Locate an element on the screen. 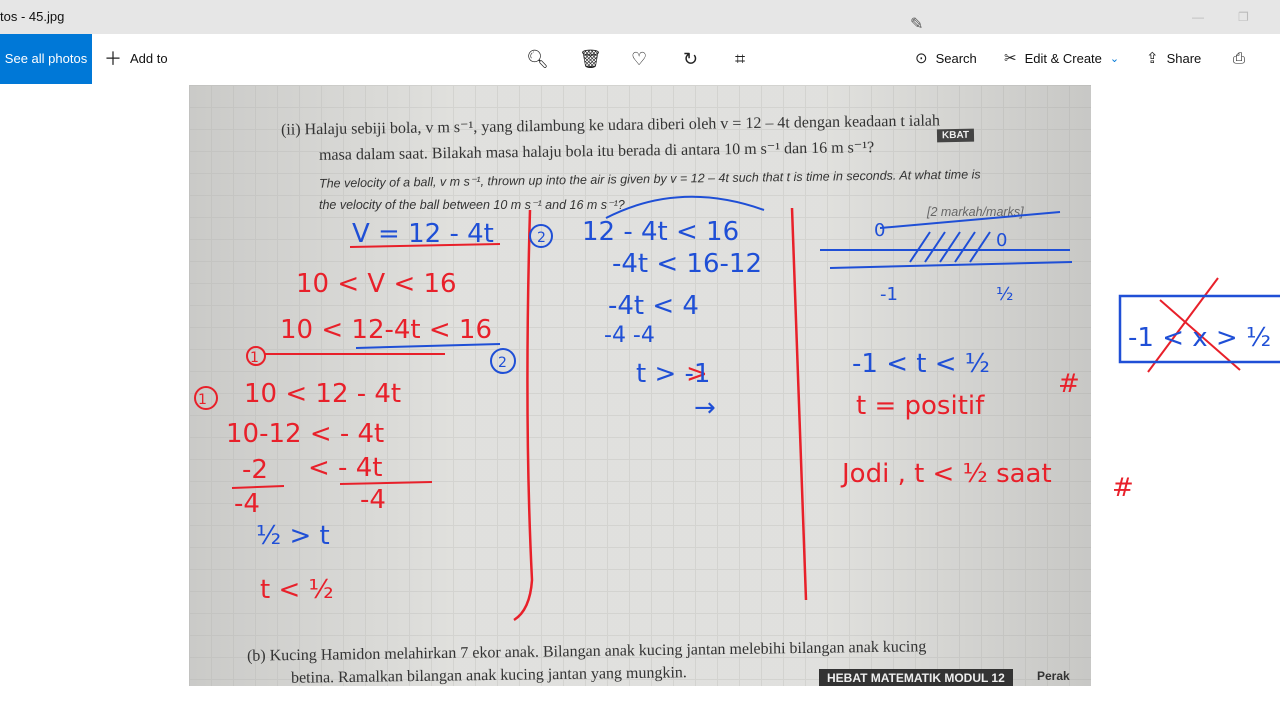 The image size is (1280, 720). hand-text: t = positif is located at coordinates (920, 406).